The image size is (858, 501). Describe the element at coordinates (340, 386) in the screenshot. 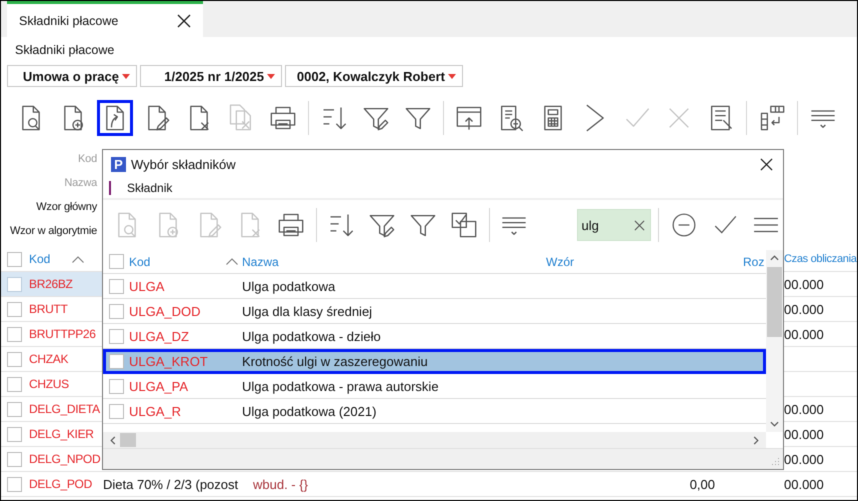

I see `table-cell: Ulga podatkowa - prawa autorskie` at that location.